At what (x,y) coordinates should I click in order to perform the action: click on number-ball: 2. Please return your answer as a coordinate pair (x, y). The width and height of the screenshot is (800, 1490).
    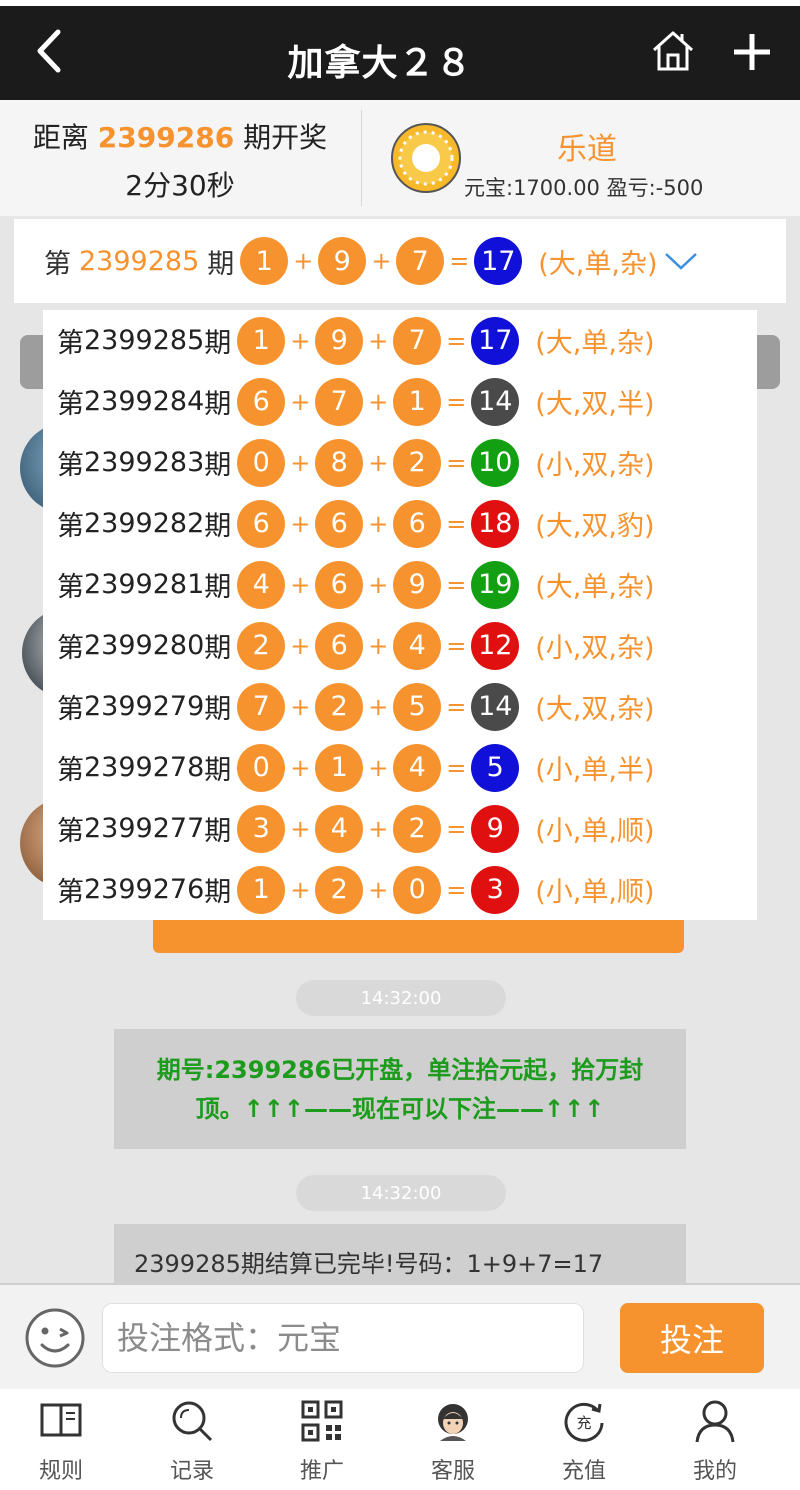
    Looking at the image, I should click on (261, 645).